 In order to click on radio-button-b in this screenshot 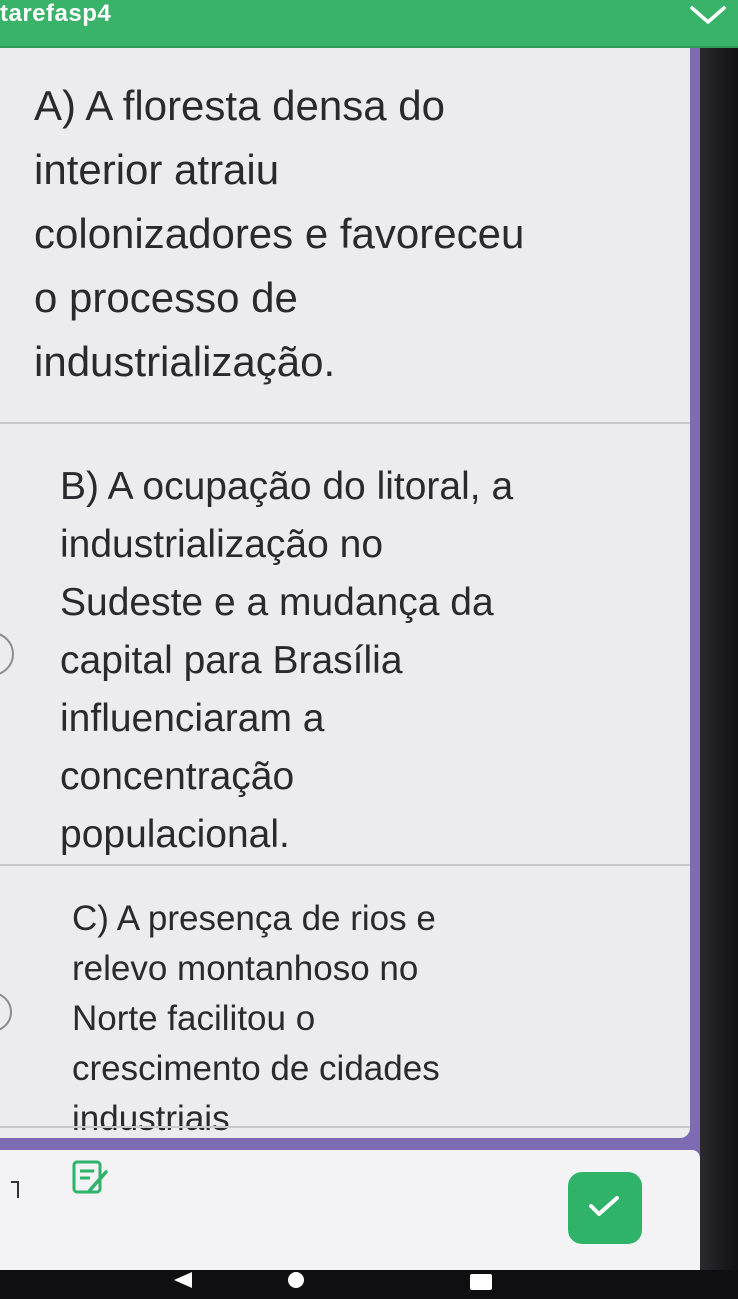, I will do `click(7, 654)`.